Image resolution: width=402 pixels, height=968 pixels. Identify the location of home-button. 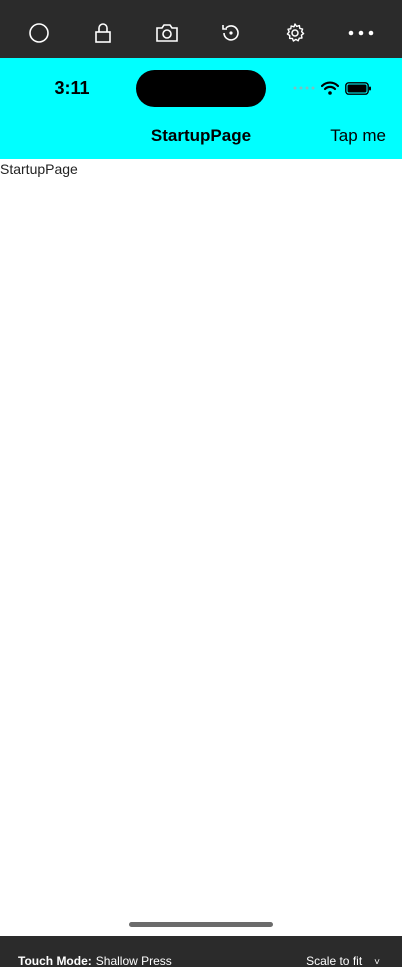
(39, 33).